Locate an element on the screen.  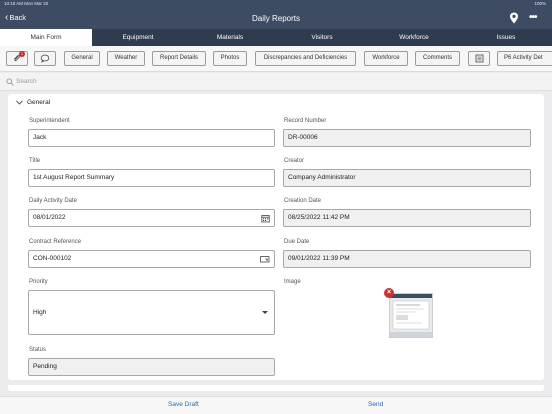
chip-p6-activity: P6 Activity Det is located at coordinates (524, 58).